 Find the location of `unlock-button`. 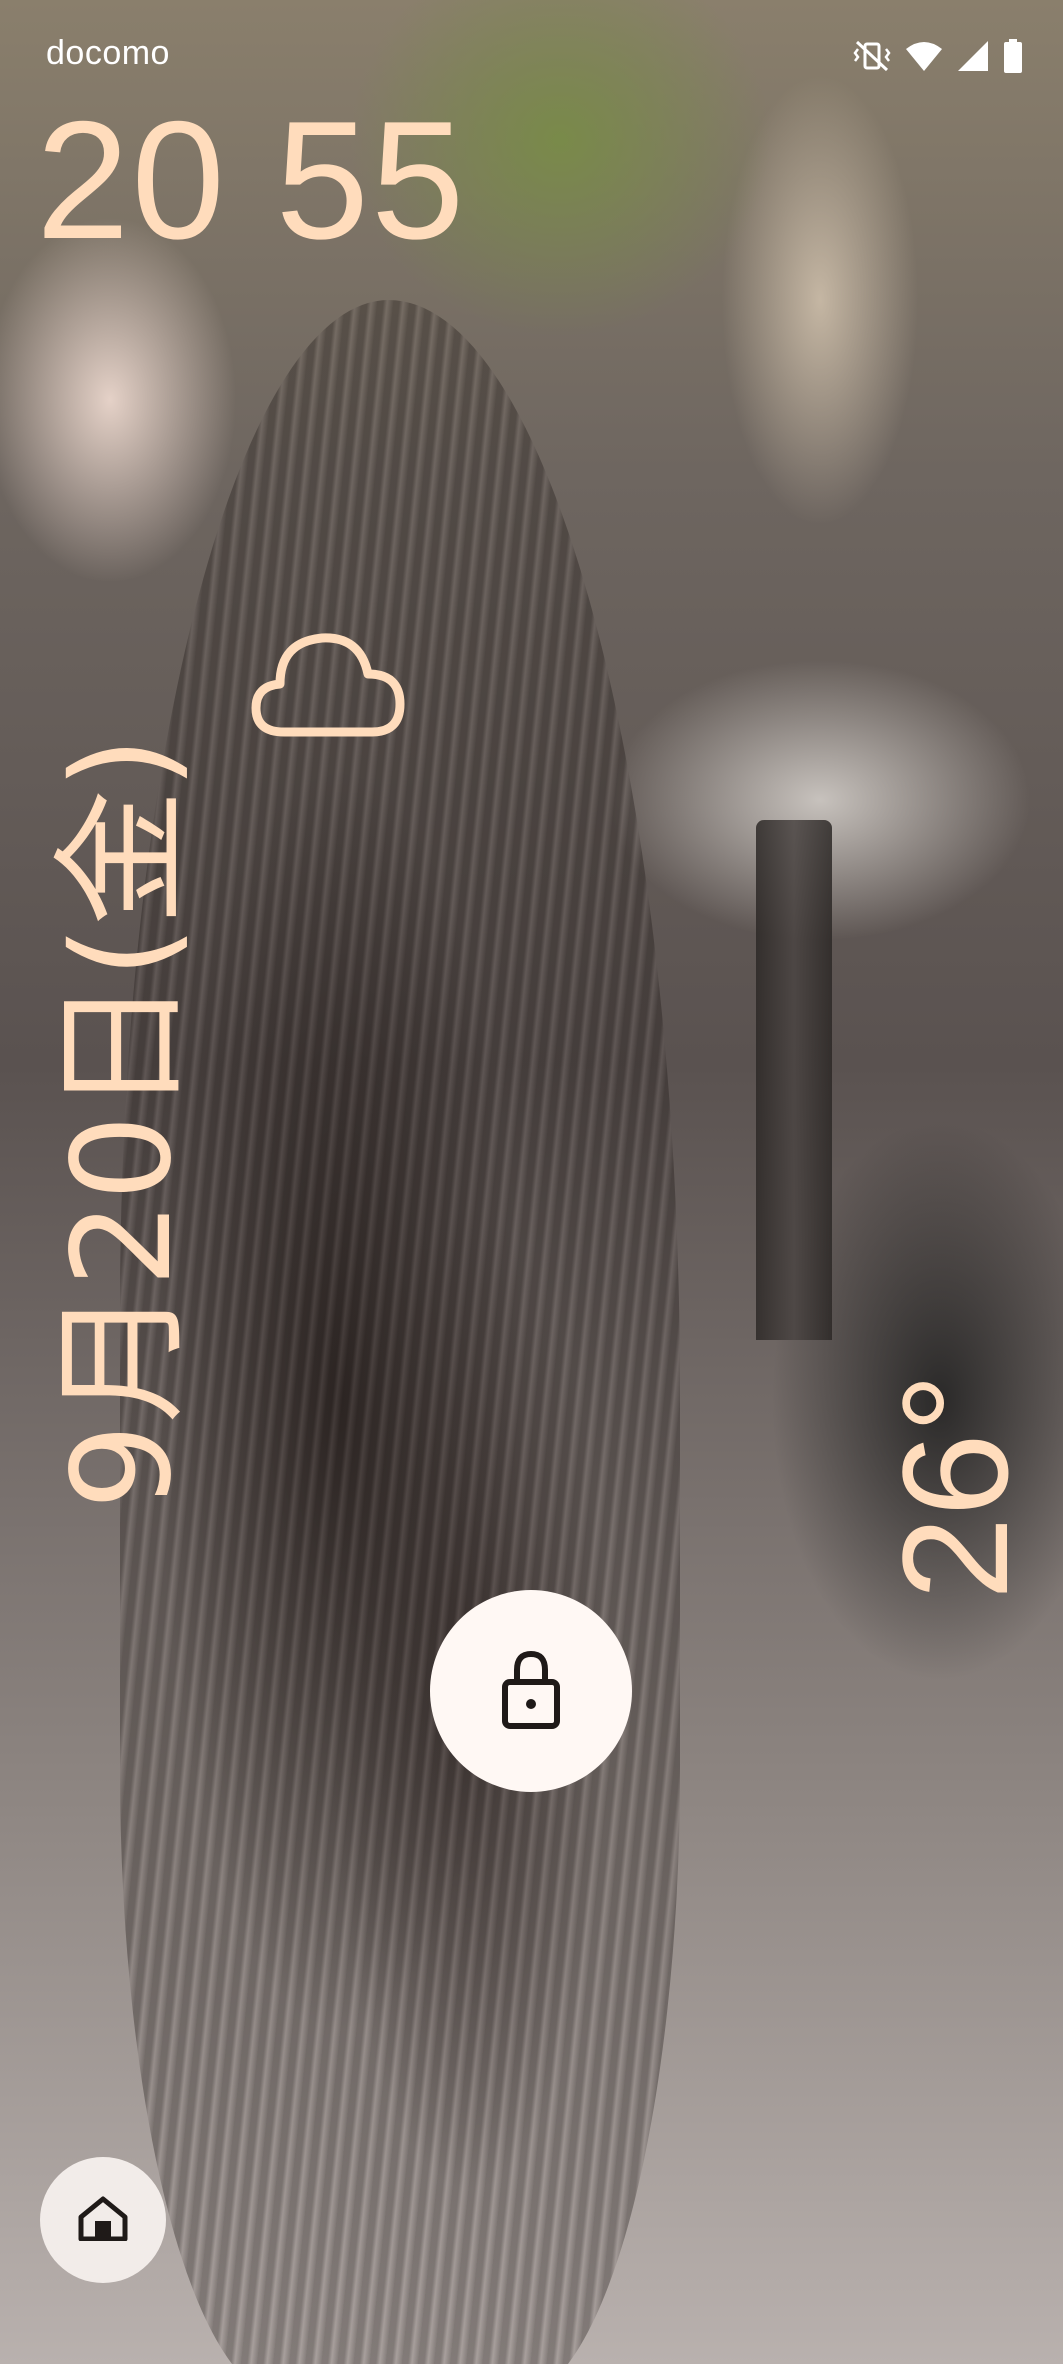

unlock-button is located at coordinates (531, 1691).